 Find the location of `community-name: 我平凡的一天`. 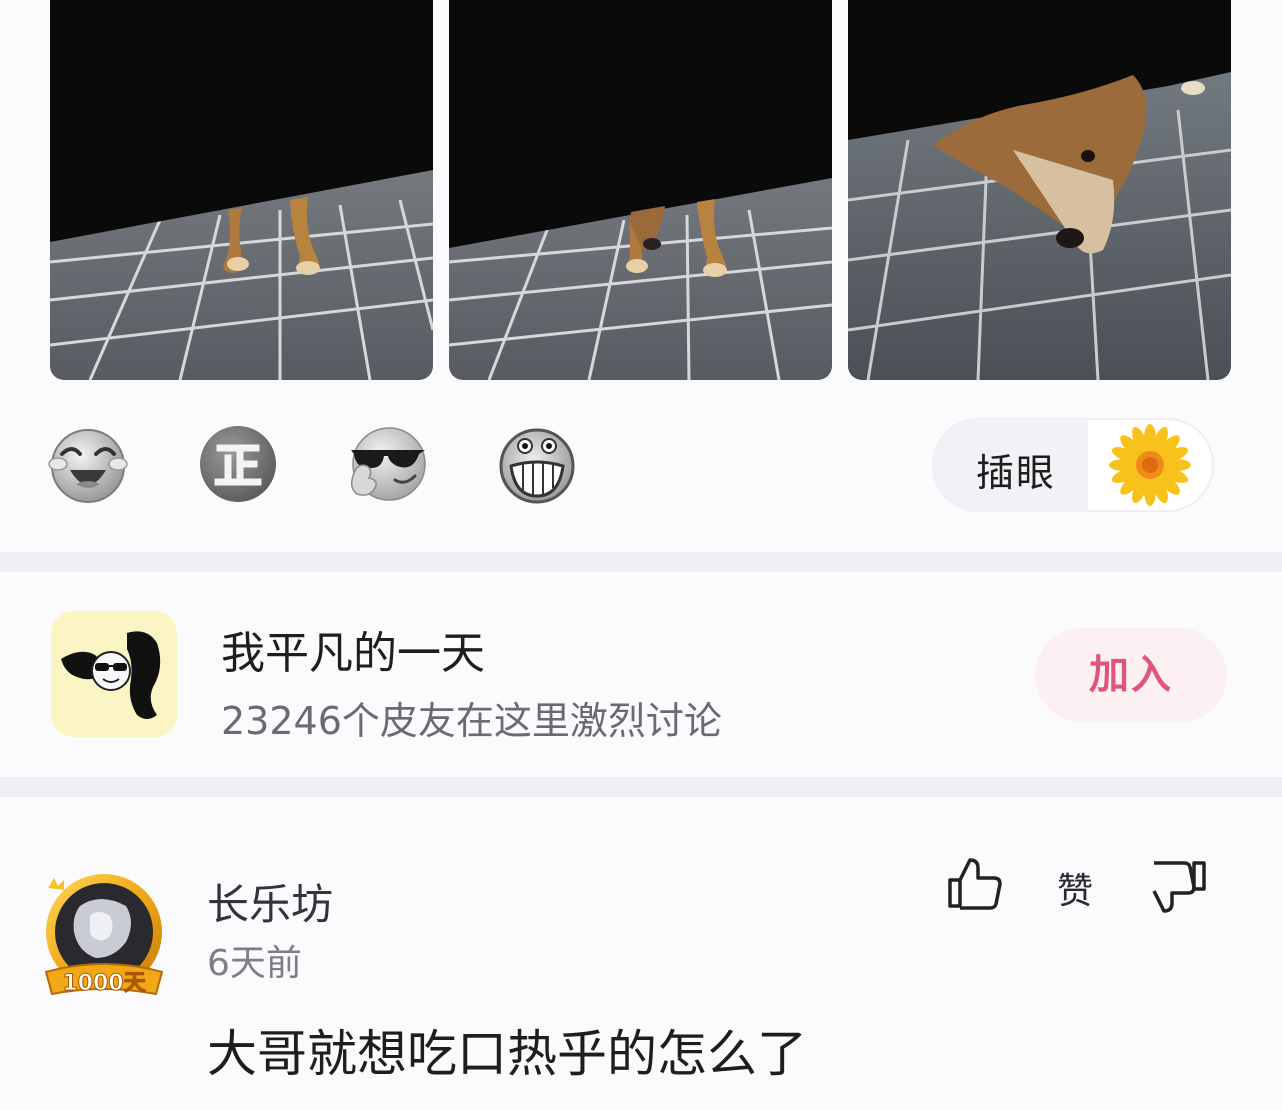

community-name: 我平凡的一天 is located at coordinates (353, 649).